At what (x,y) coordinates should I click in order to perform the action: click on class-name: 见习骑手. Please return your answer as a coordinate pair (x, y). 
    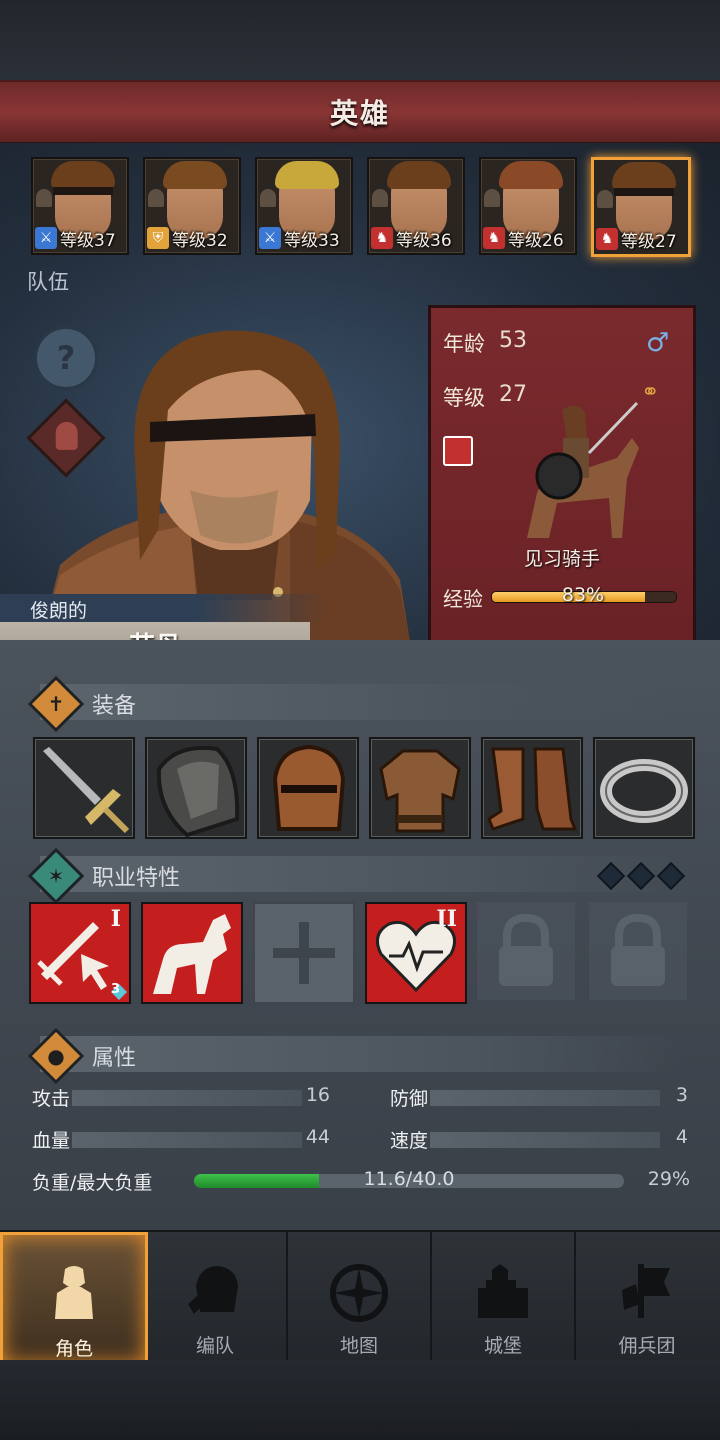
    Looking at the image, I should click on (561, 559).